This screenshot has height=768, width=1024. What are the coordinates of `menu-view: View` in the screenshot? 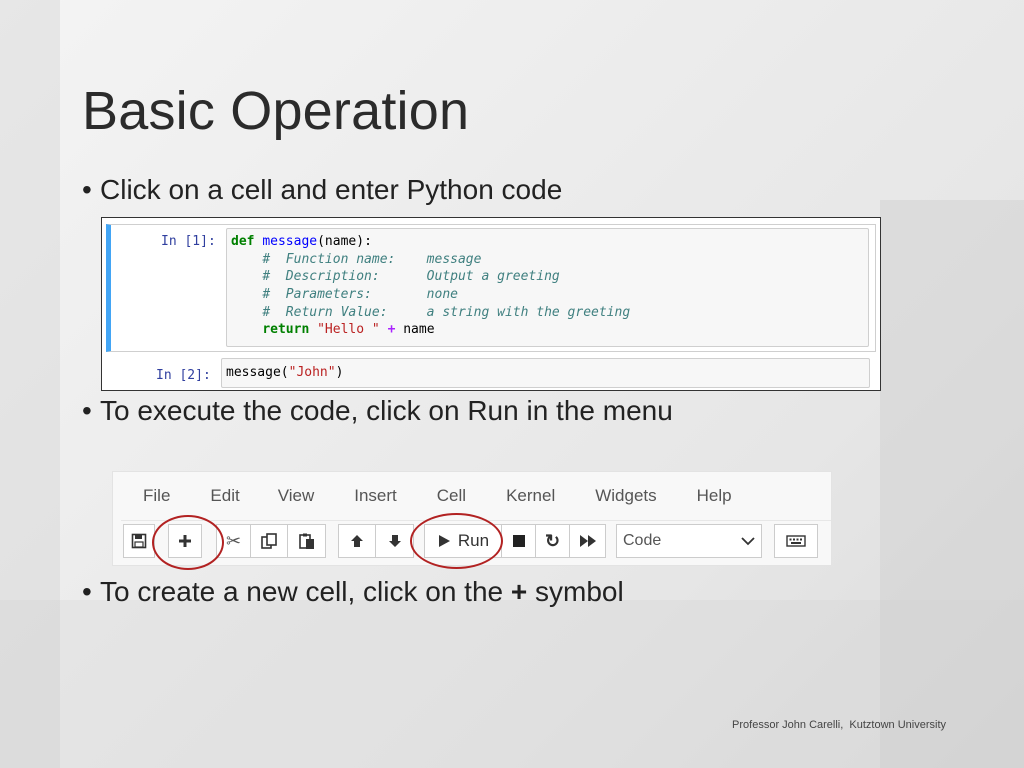 It's located at (280, 496).